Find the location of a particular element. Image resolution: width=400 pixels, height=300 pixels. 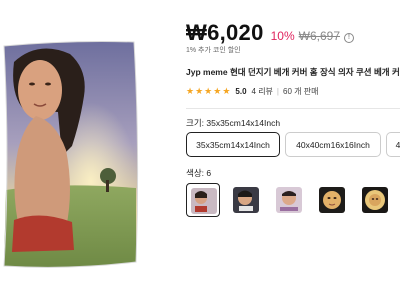

sold-count: 60 개 판매 is located at coordinates (301, 91).